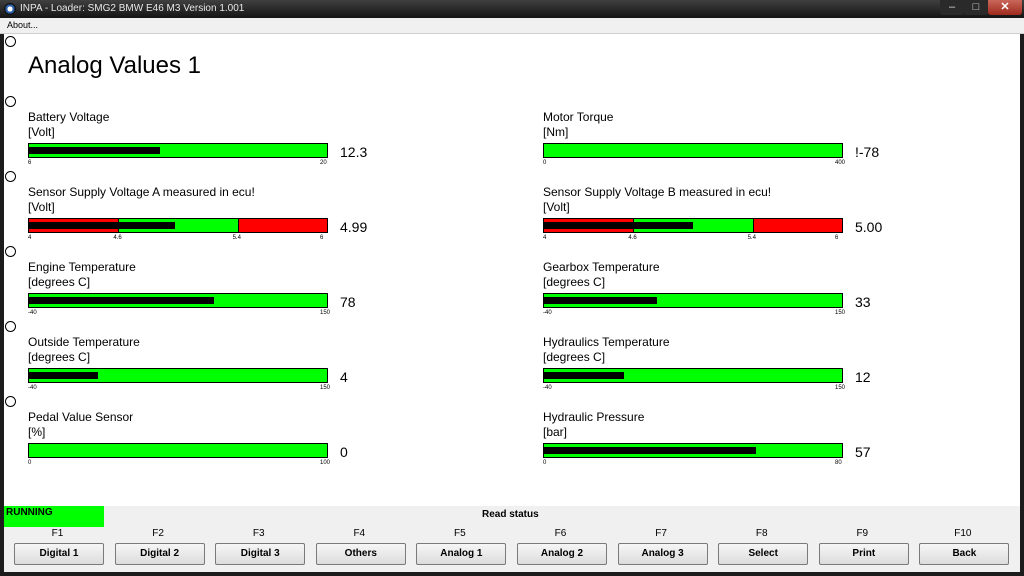 Image resolution: width=1024 pixels, height=576 pixels. Describe the element at coordinates (325, 463) in the screenshot. I see `scale-label: 100` at that location.